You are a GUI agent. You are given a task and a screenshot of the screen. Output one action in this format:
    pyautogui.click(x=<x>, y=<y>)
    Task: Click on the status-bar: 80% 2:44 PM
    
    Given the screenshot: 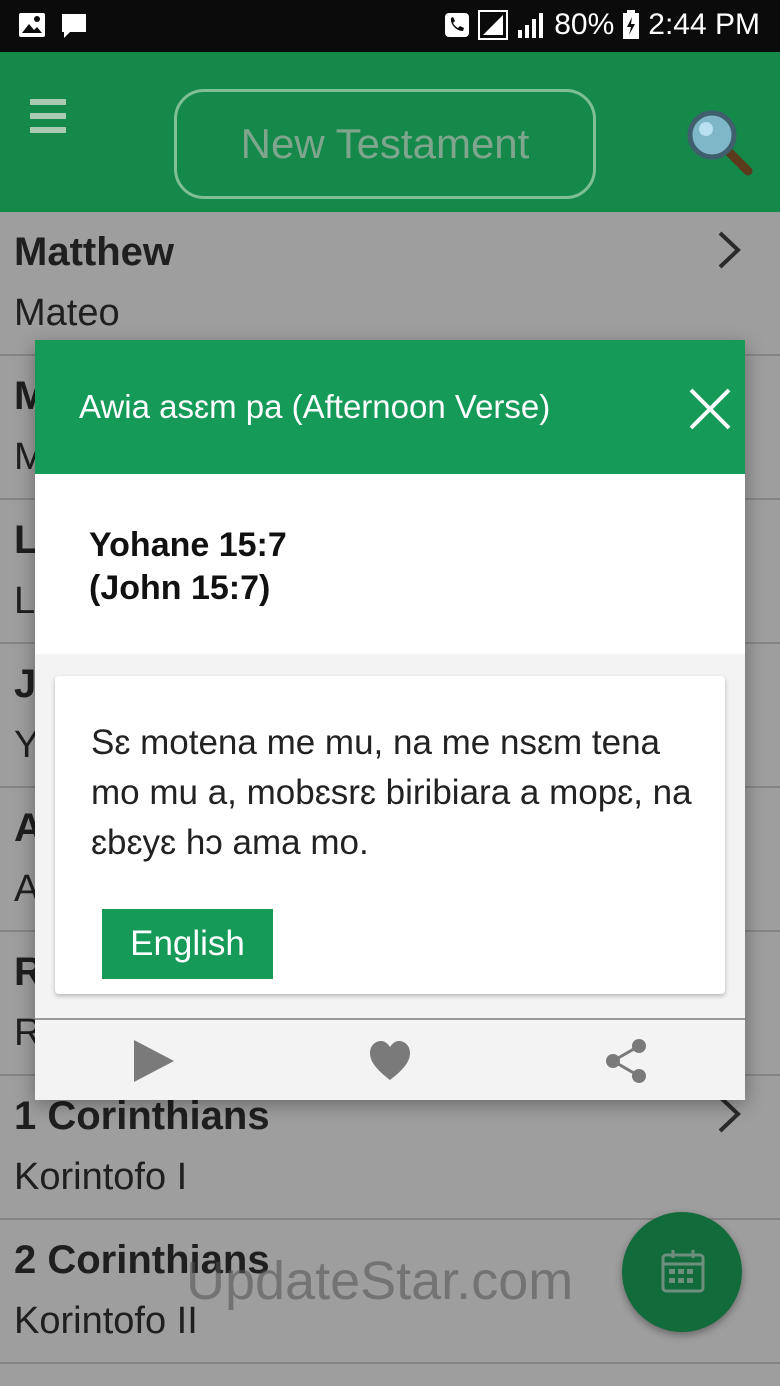 What is the action you would take?
    pyautogui.click(x=390, y=26)
    